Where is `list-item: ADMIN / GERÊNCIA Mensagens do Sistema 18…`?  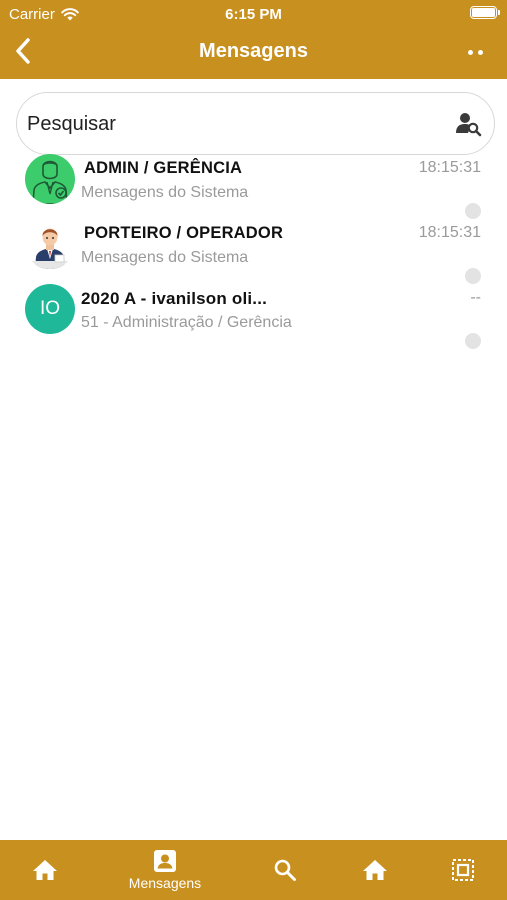
list-item: ADMIN / GERÊNCIA Mensagens do Sistema 18… is located at coordinates (253, 184).